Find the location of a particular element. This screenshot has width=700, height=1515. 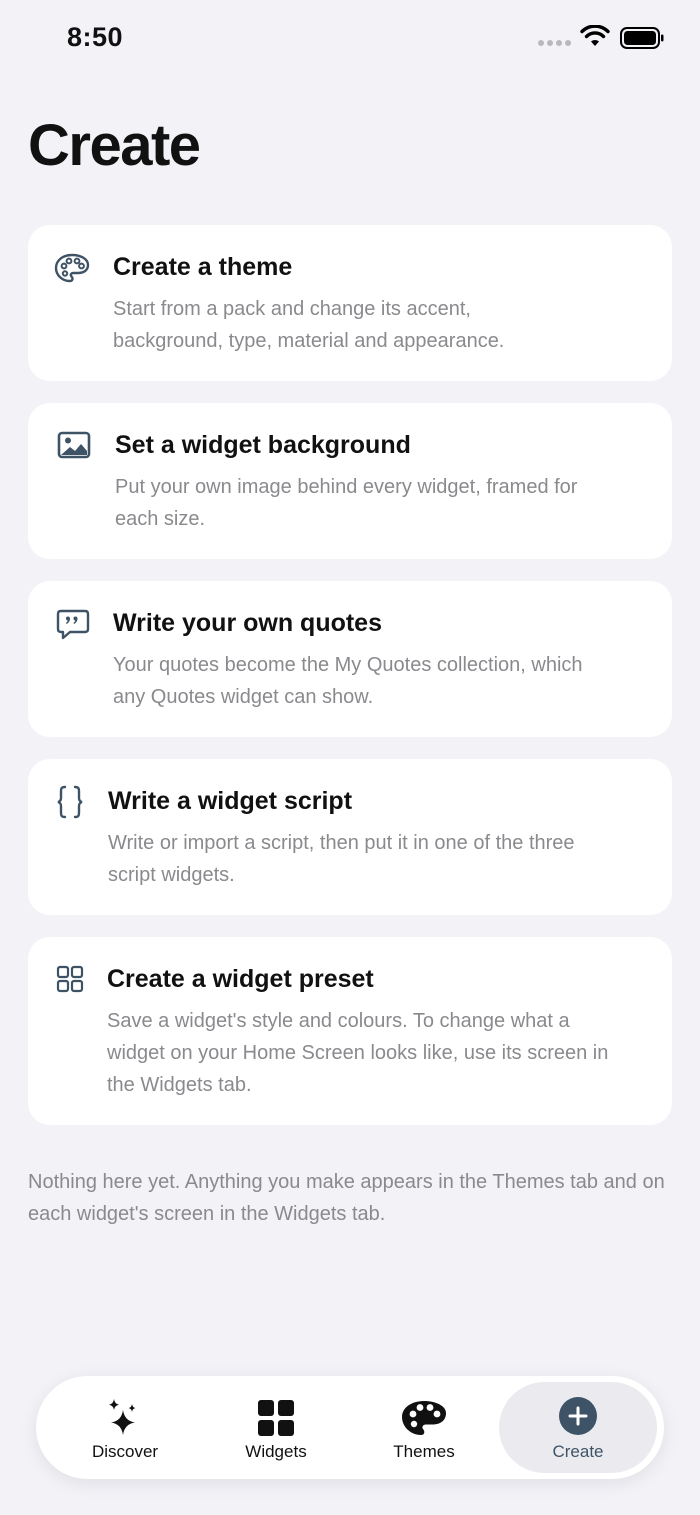

photo-icon is located at coordinates (74, 445).